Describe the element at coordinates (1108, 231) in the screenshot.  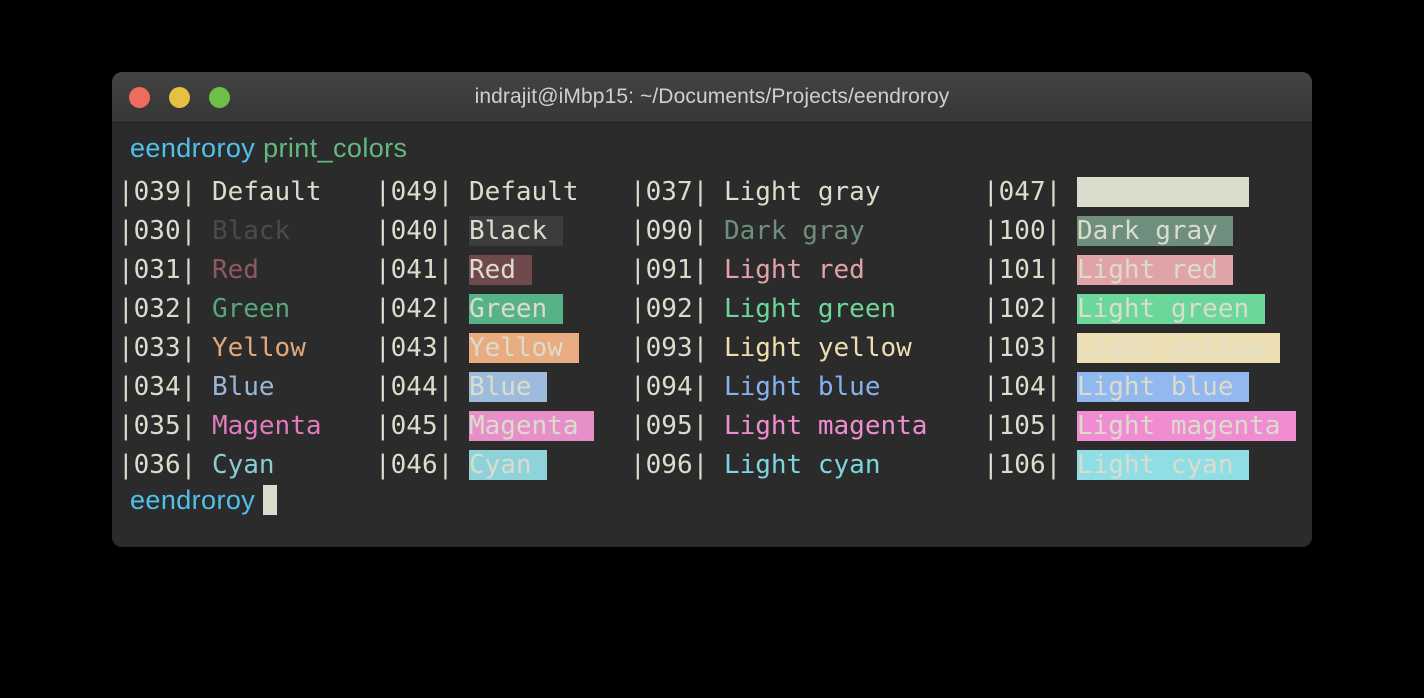
I see `color-entry: |100| Dark gray` at that location.